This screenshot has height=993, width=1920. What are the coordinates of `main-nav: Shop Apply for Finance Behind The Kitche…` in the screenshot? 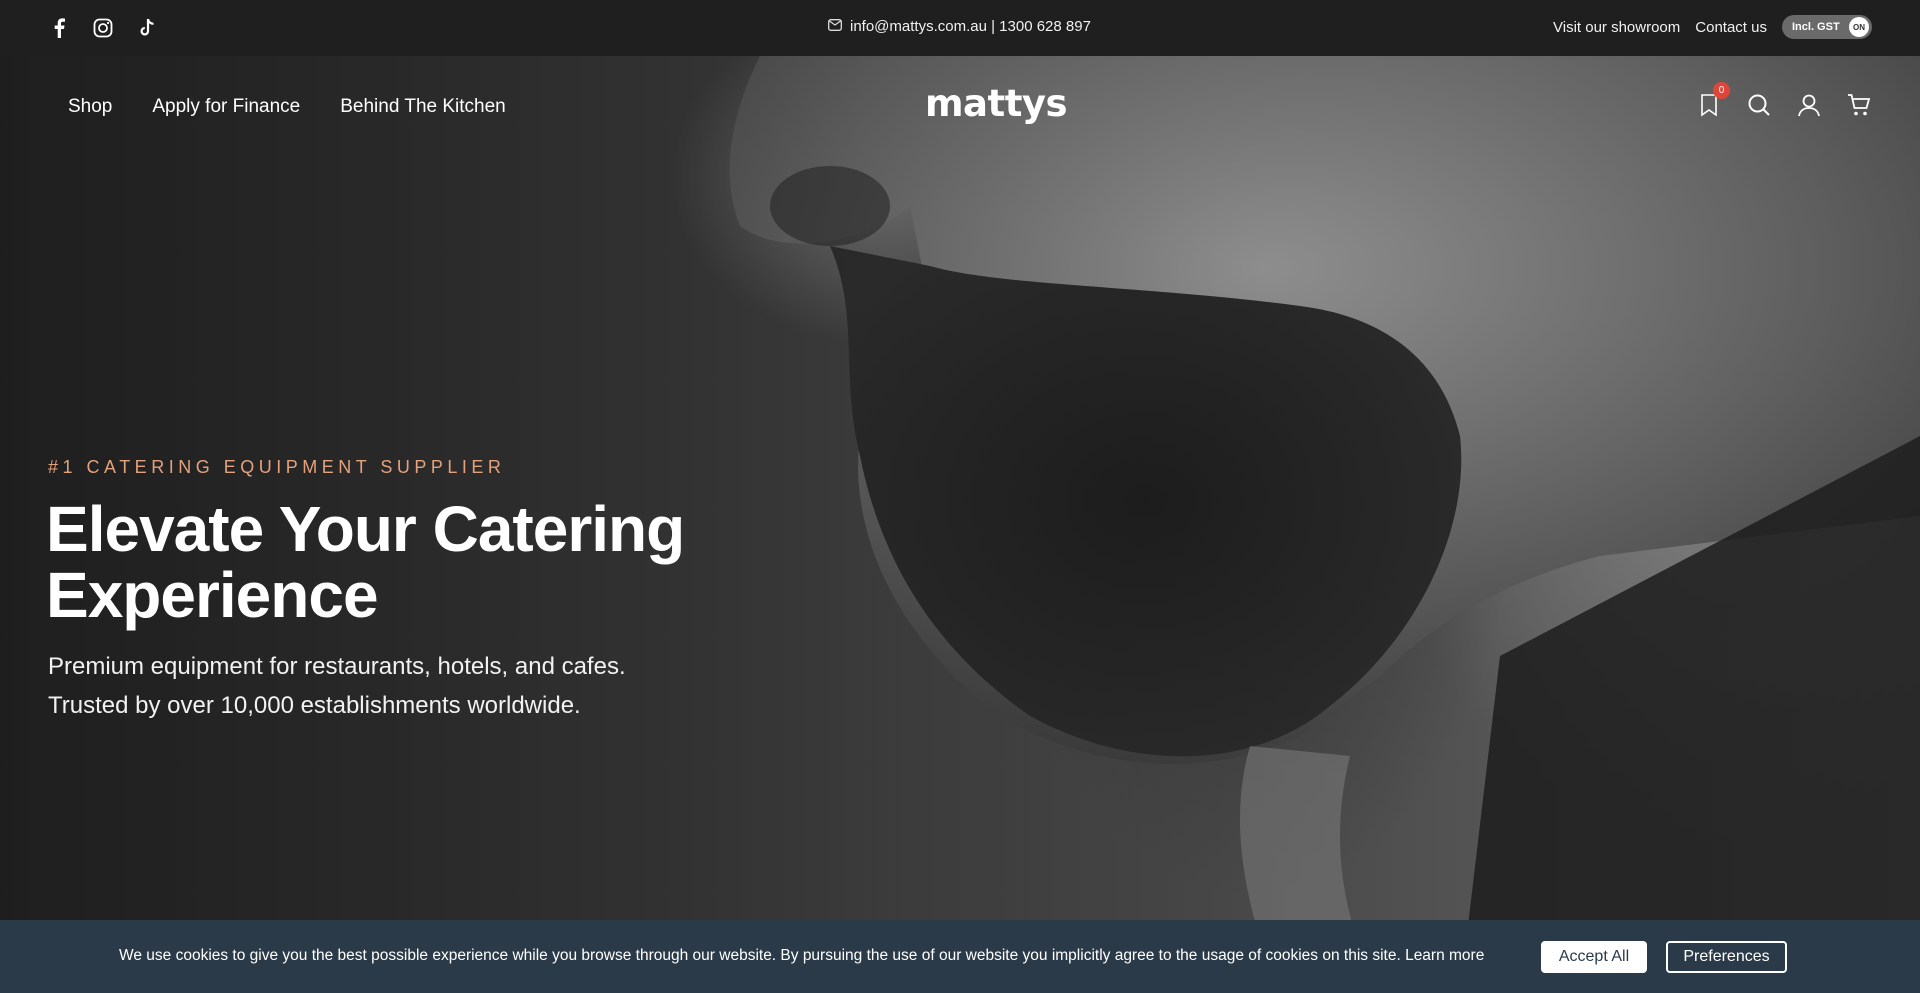 It's located at (287, 107).